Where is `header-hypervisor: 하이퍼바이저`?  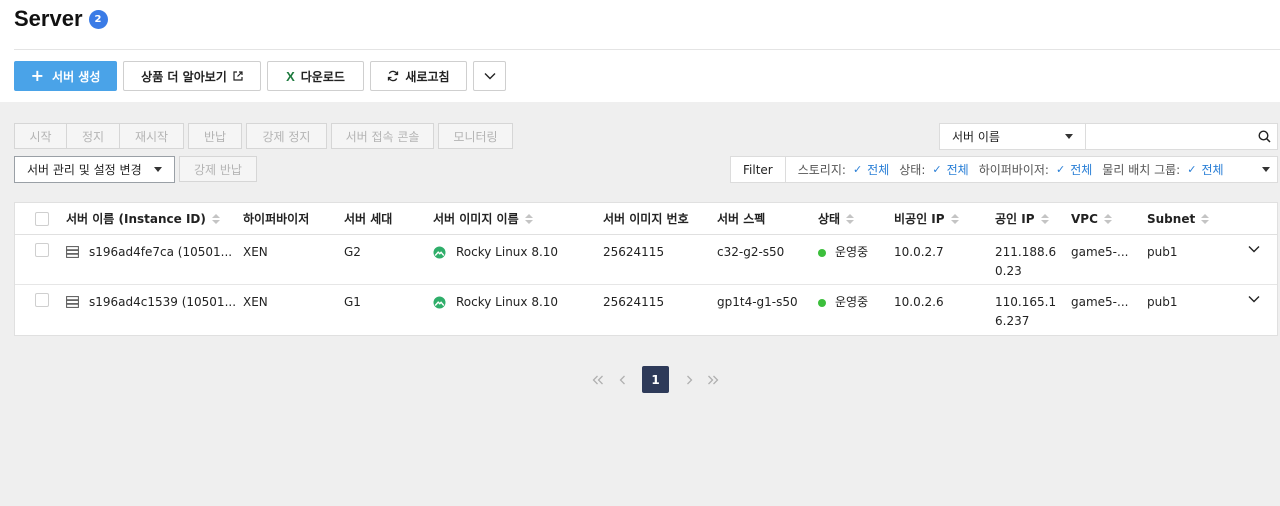 header-hypervisor: 하이퍼바이저 is located at coordinates (276, 218).